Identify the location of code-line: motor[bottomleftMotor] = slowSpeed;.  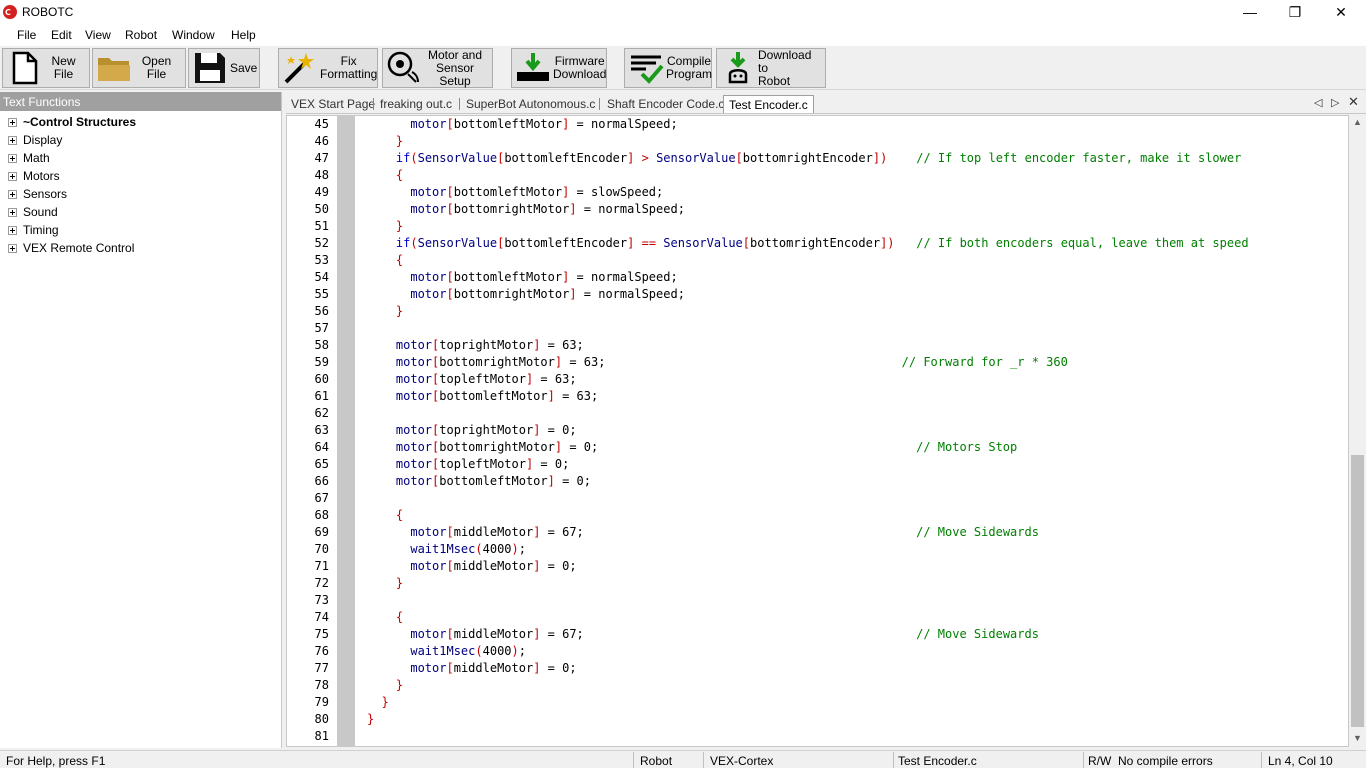
(515, 192).